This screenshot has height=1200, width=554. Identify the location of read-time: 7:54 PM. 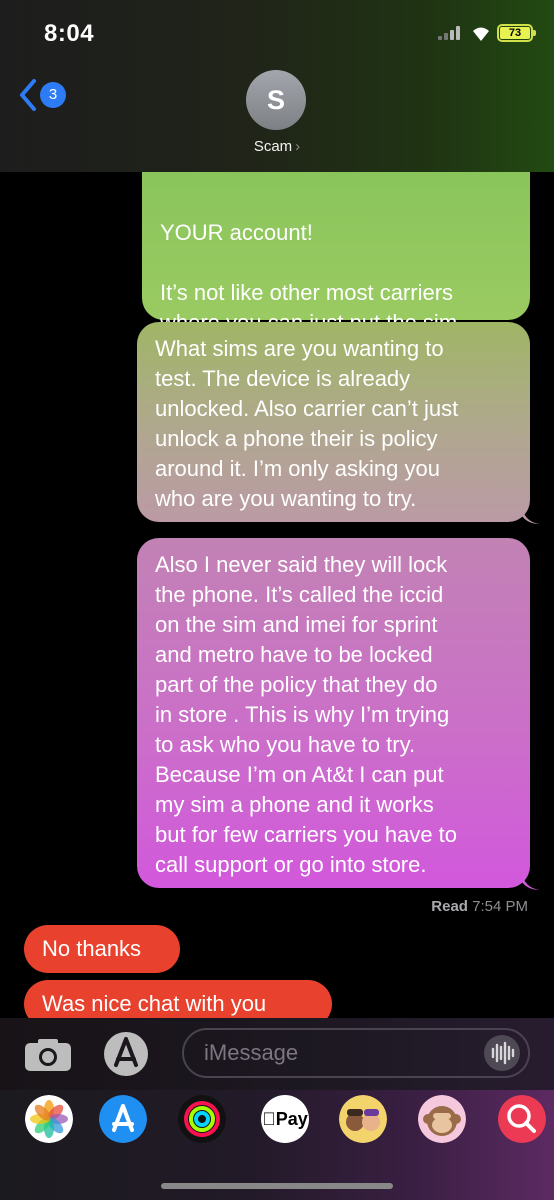
(500, 906).